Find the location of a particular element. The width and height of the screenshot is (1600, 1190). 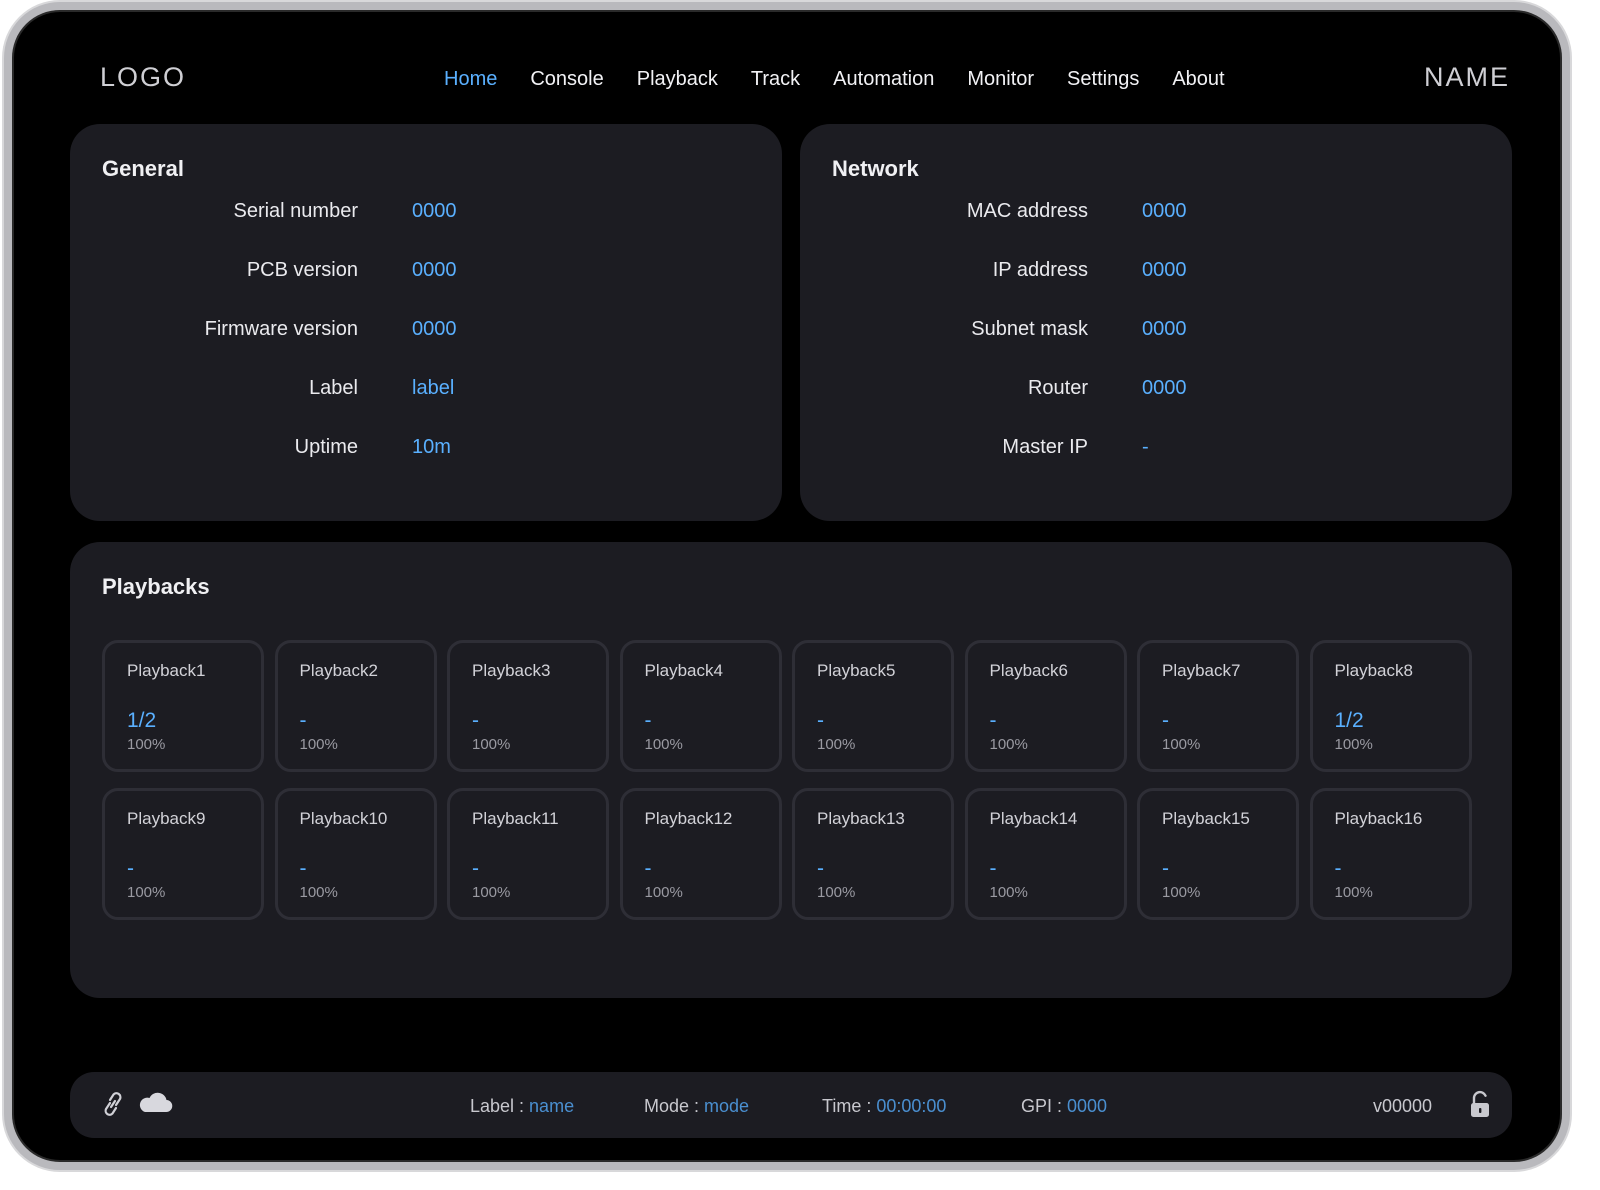

link-icon is located at coordinates (113, 1106).